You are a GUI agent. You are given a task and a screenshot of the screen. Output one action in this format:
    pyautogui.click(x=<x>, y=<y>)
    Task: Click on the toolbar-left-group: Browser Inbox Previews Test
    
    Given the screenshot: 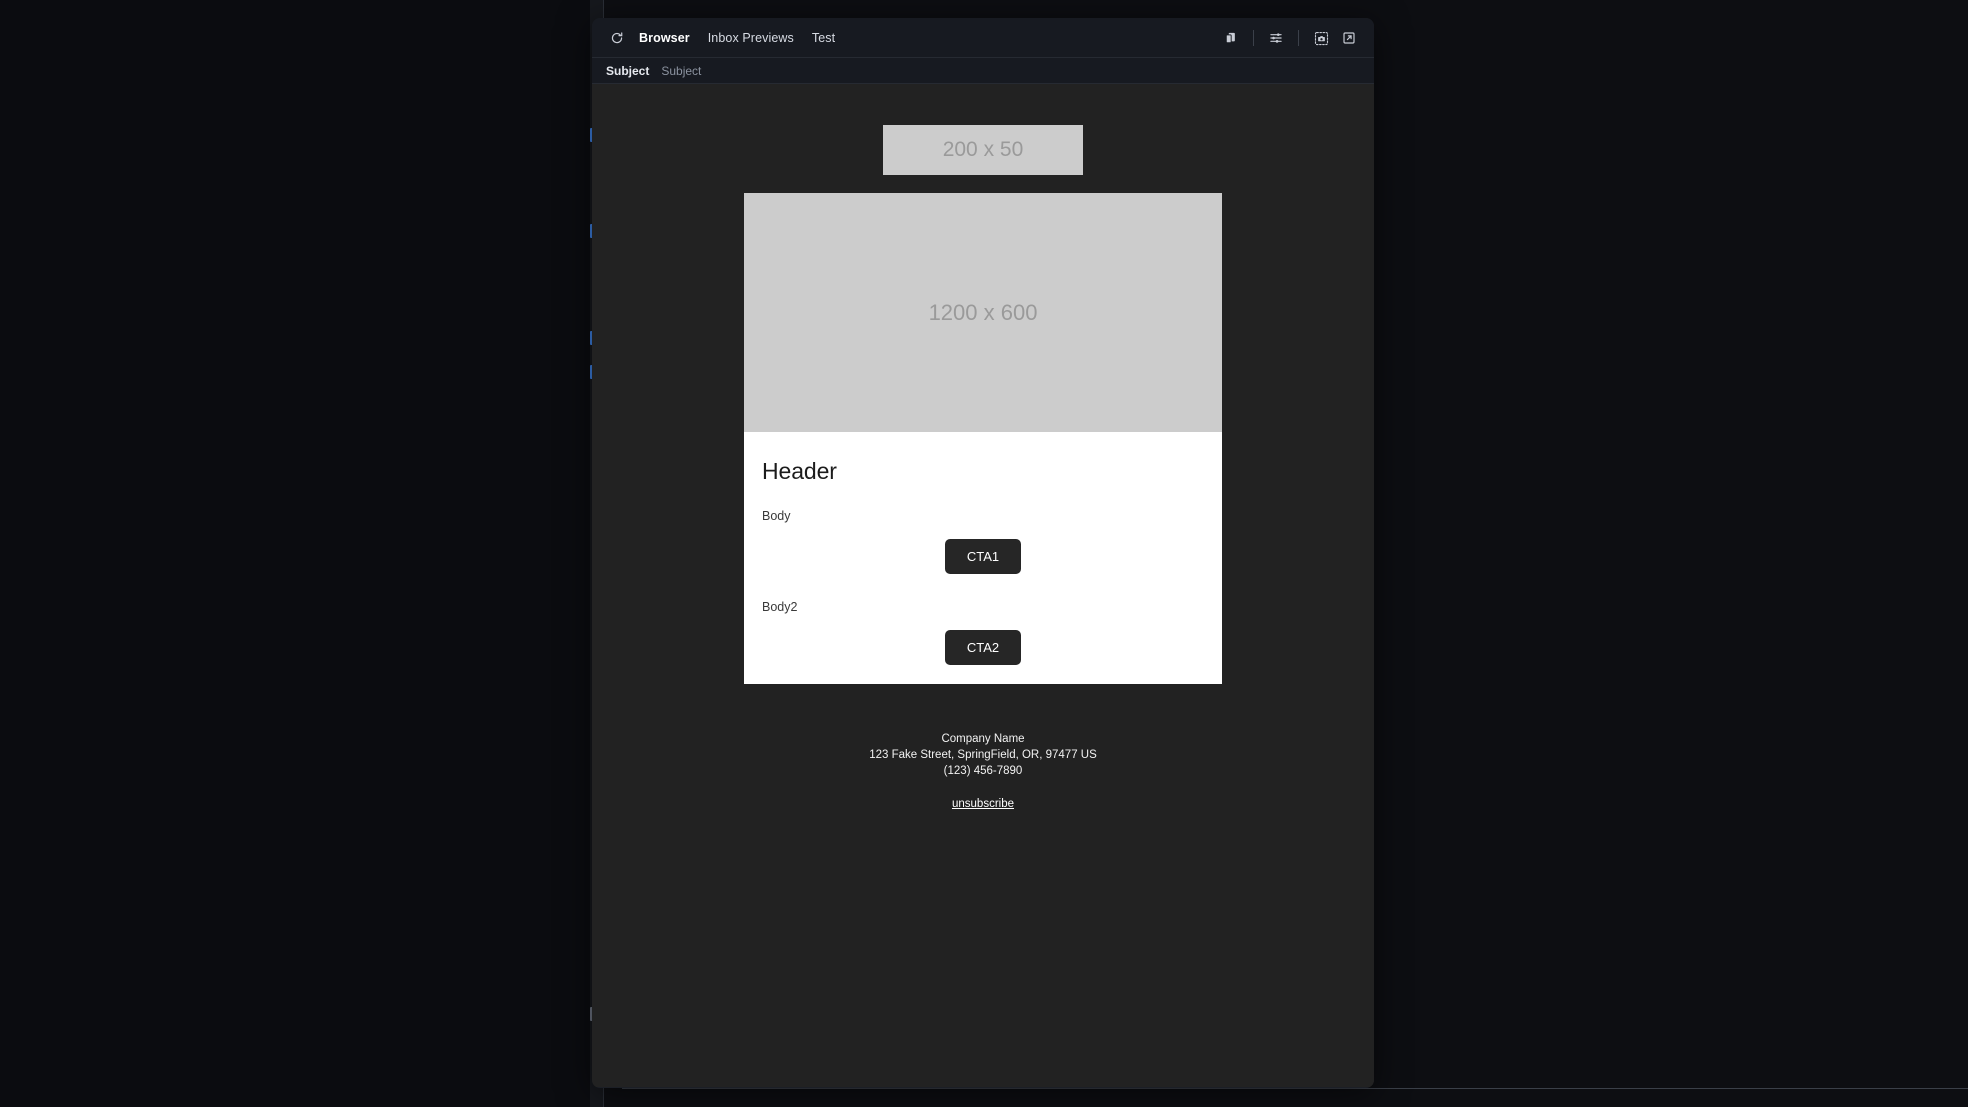 What is the action you would take?
    pyautogui.click(x=724, y=38)
    